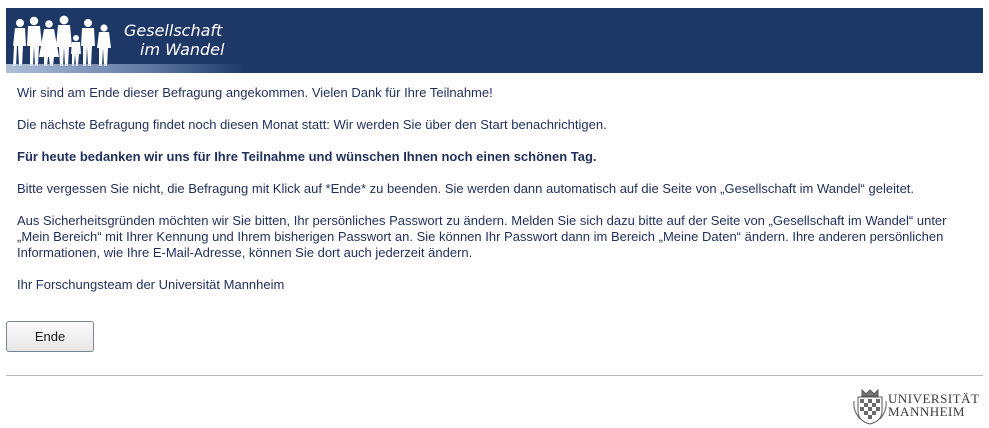 Image resolution: width=989 pixels, height=428 pixels. What do you see at coordinates (870, 406) in the screenshot?
I see `university-seal-icon` at bounding box center [870, 406].